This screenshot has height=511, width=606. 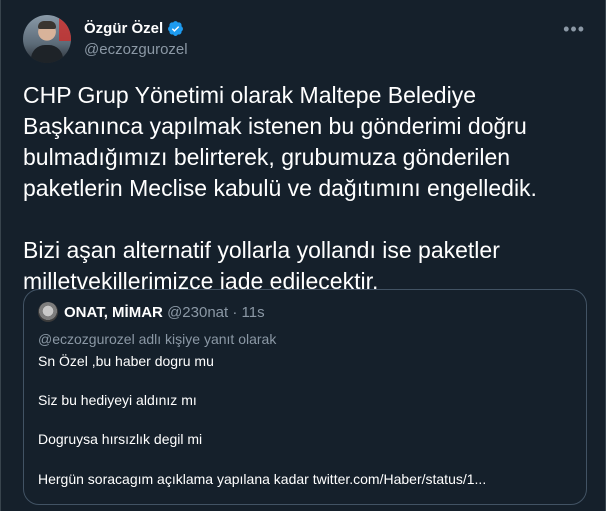 What do you see at coordinates (47, 25) in the screenshot?
I see `avatar-hair` at bounding box center [47, 25].